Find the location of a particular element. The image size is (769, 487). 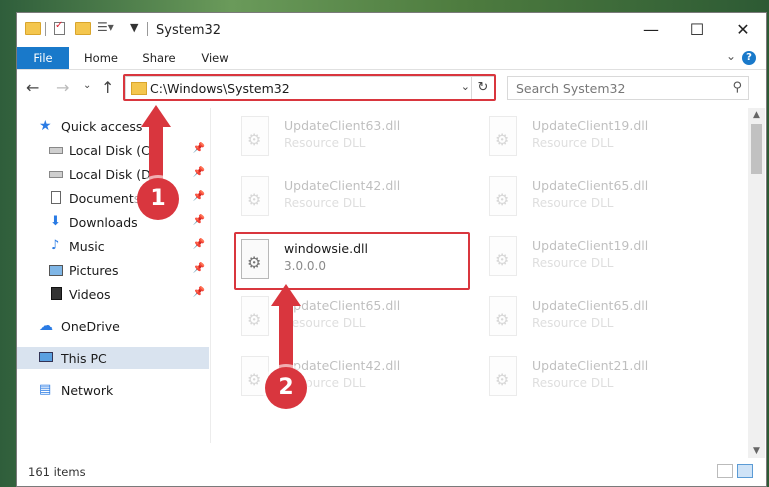

sidebar-item-label: This PC is located at coordinates (84, 358).